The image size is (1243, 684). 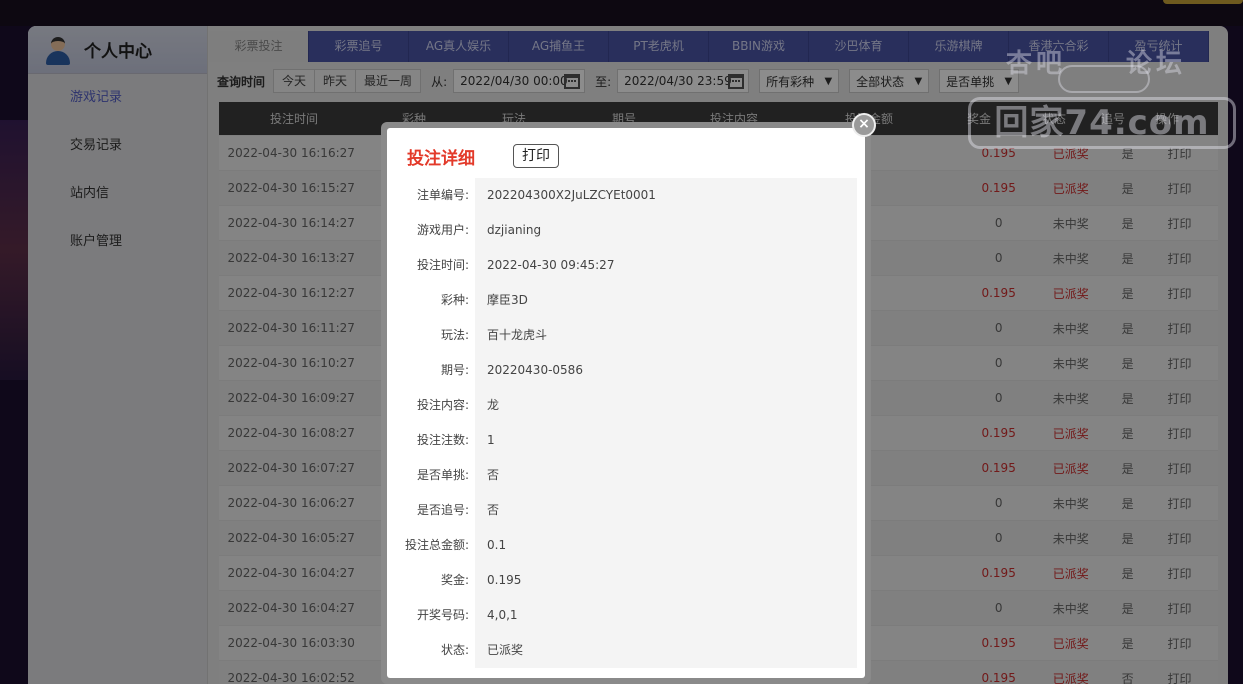 I want to click on detail-row: 奖金: 0.195, so click(x=628, y=580).